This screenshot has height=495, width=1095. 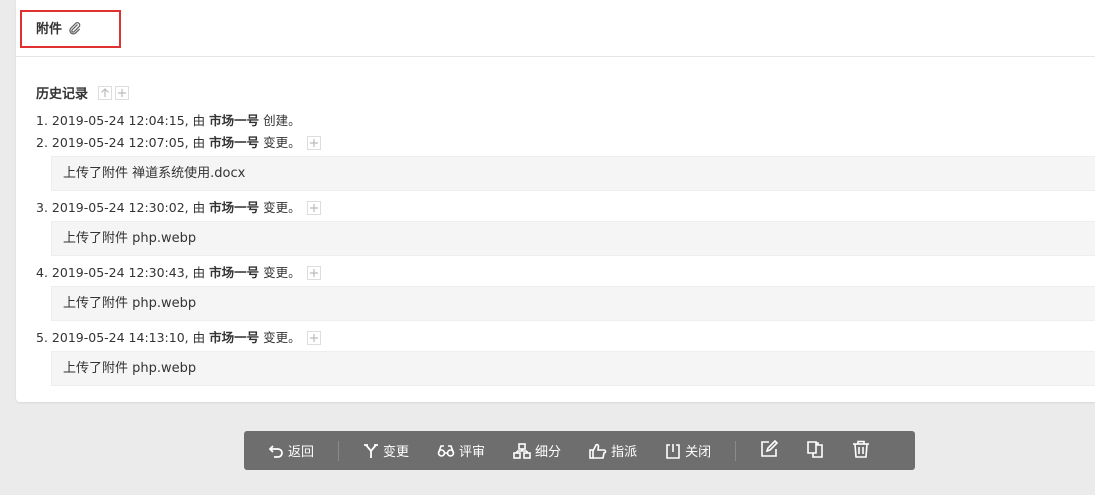 What do you see at coordinates (396, 452) in the screenshot?
I see `change-label: 变更` at bounding box center [396, 452].